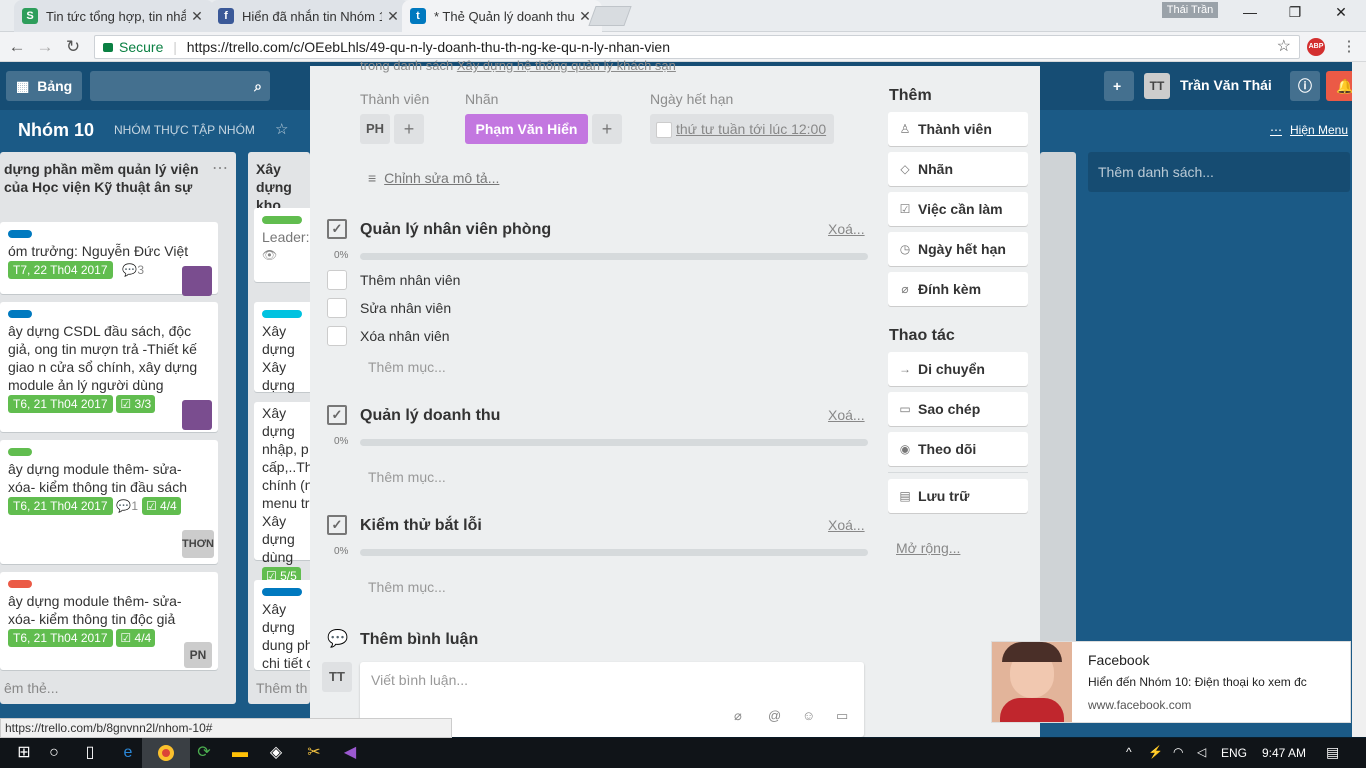 Image resolution: width=1366 pixels, height=768 pixels. Describe the element at coordinates (1295, 13) in the screenshot. I see `maximize-icon: ❐` at that location.